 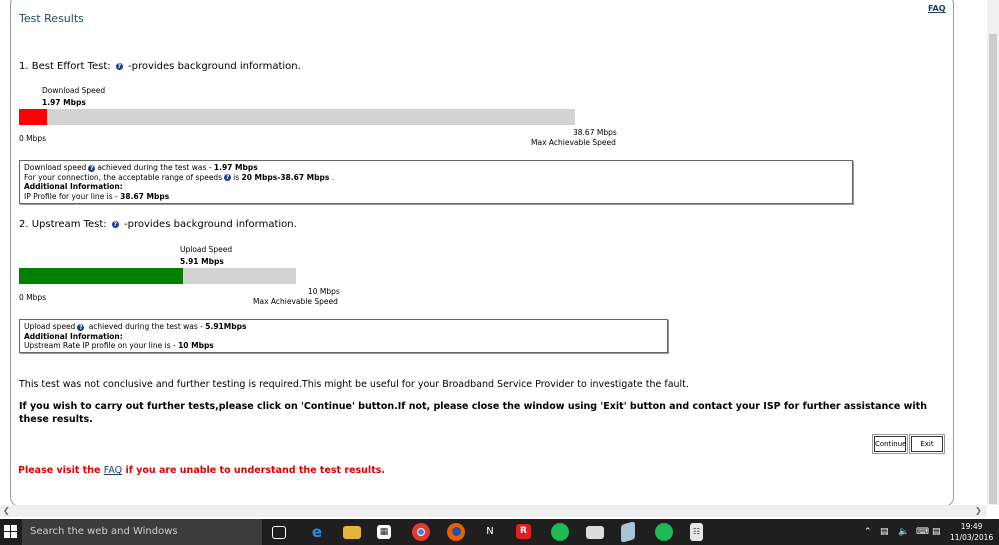 I want to click on upload-speed-value: 5.91 Mbps, so click(x=202, y=261).